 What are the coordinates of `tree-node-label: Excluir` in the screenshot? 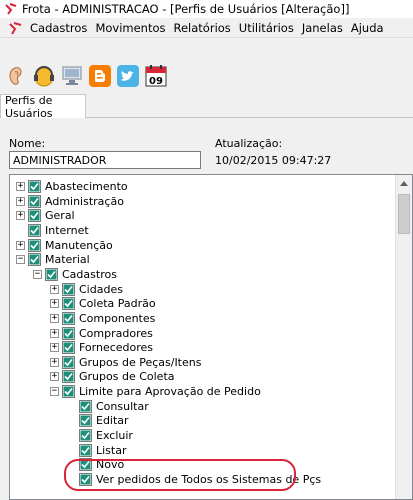 It's located at (114, 436).